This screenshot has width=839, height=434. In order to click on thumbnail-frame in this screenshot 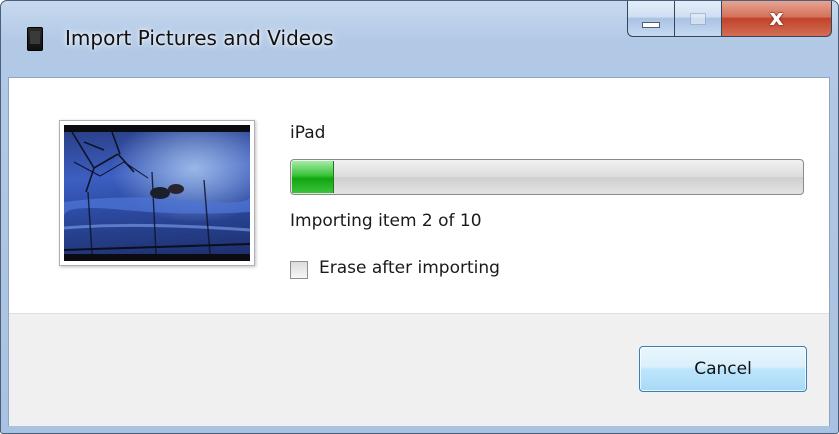, I will do `click(157, 193)`.